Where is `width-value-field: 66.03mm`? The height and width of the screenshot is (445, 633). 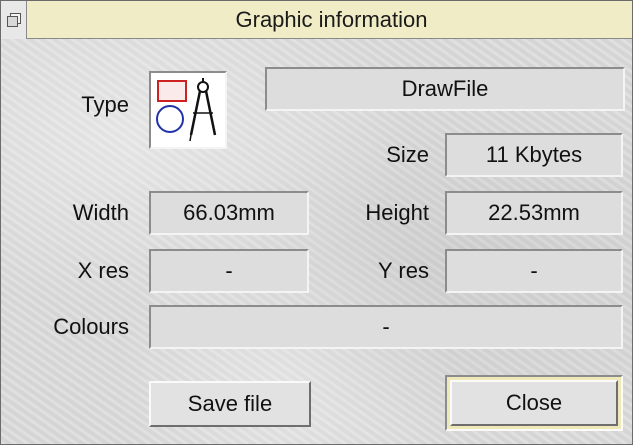
width-value-field: 66.03mm is located at coordinates (229, 213).